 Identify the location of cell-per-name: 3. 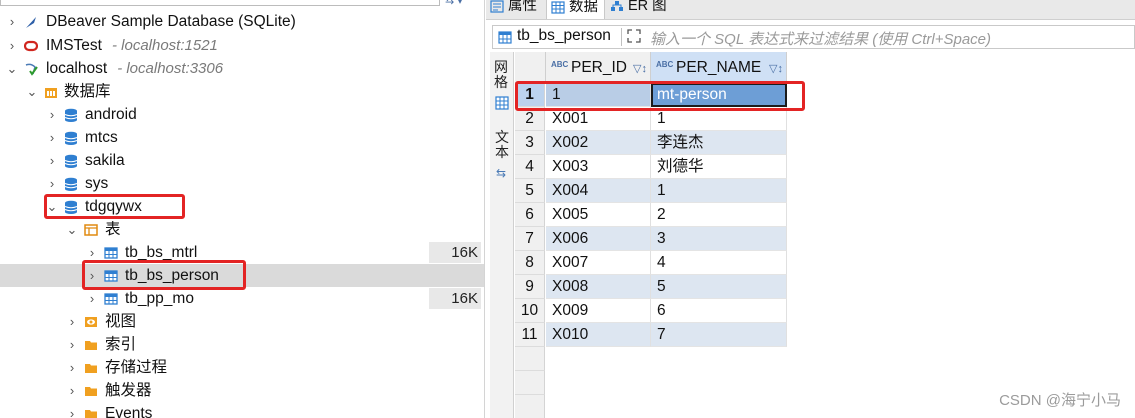
(719, 239).